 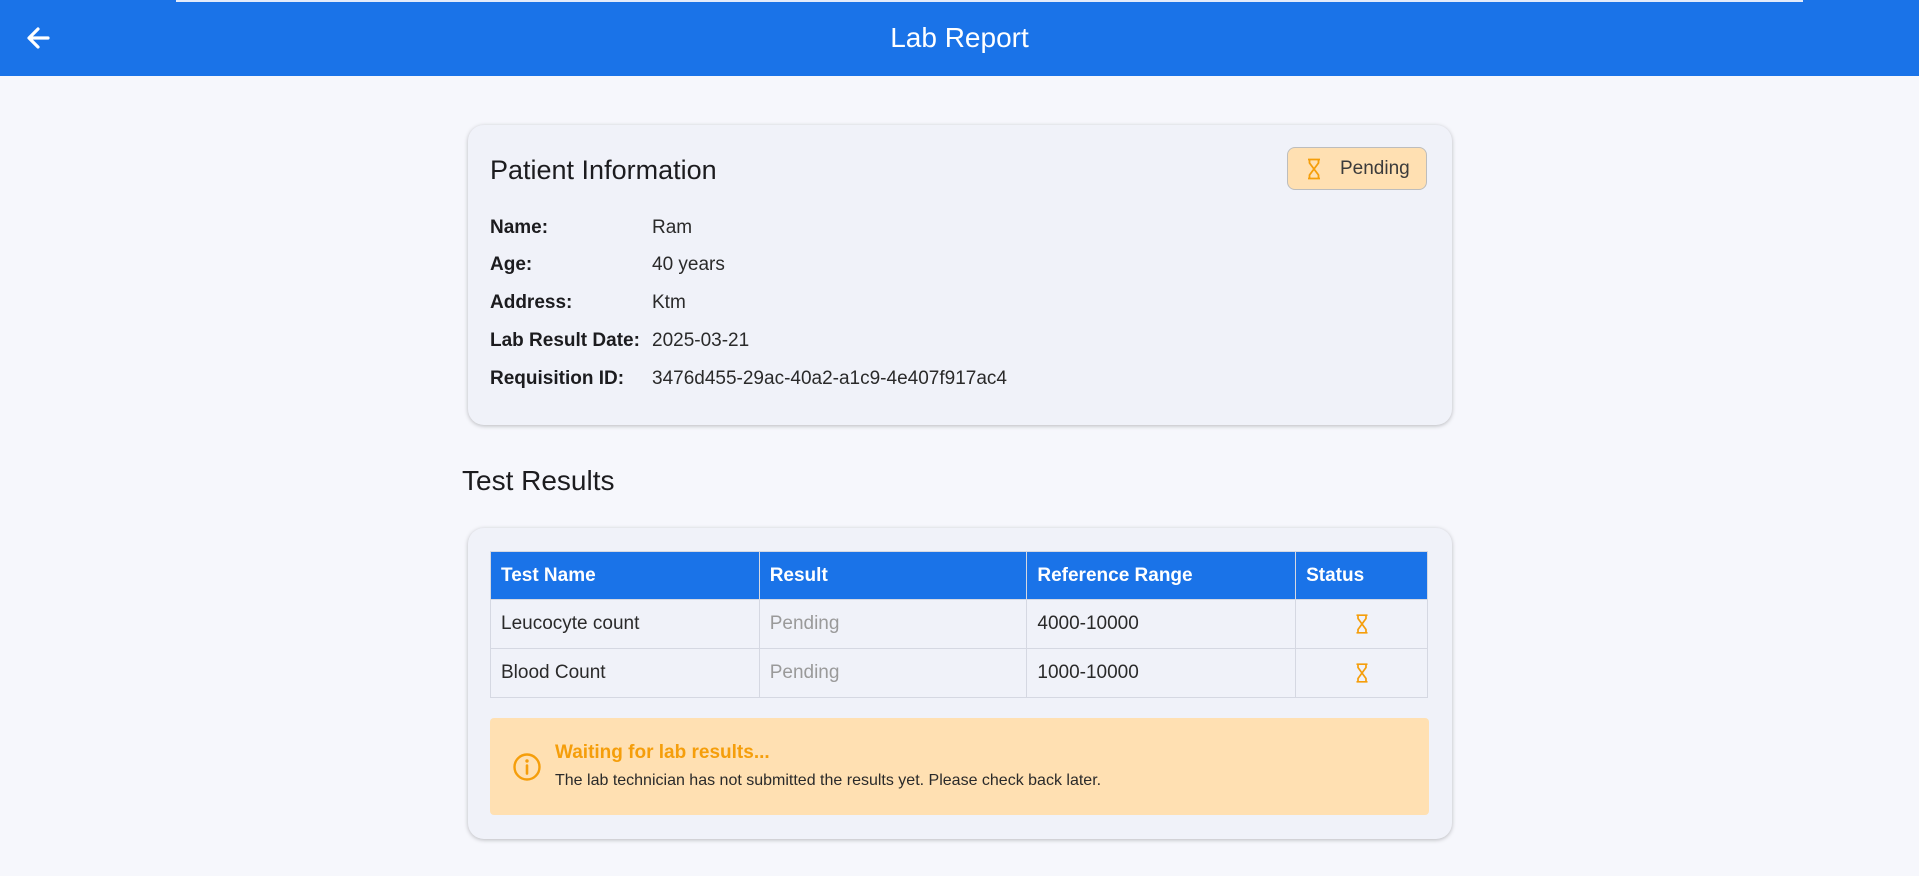 I want to click on field-value: 2025-03-21, so click(x=701, y=340).